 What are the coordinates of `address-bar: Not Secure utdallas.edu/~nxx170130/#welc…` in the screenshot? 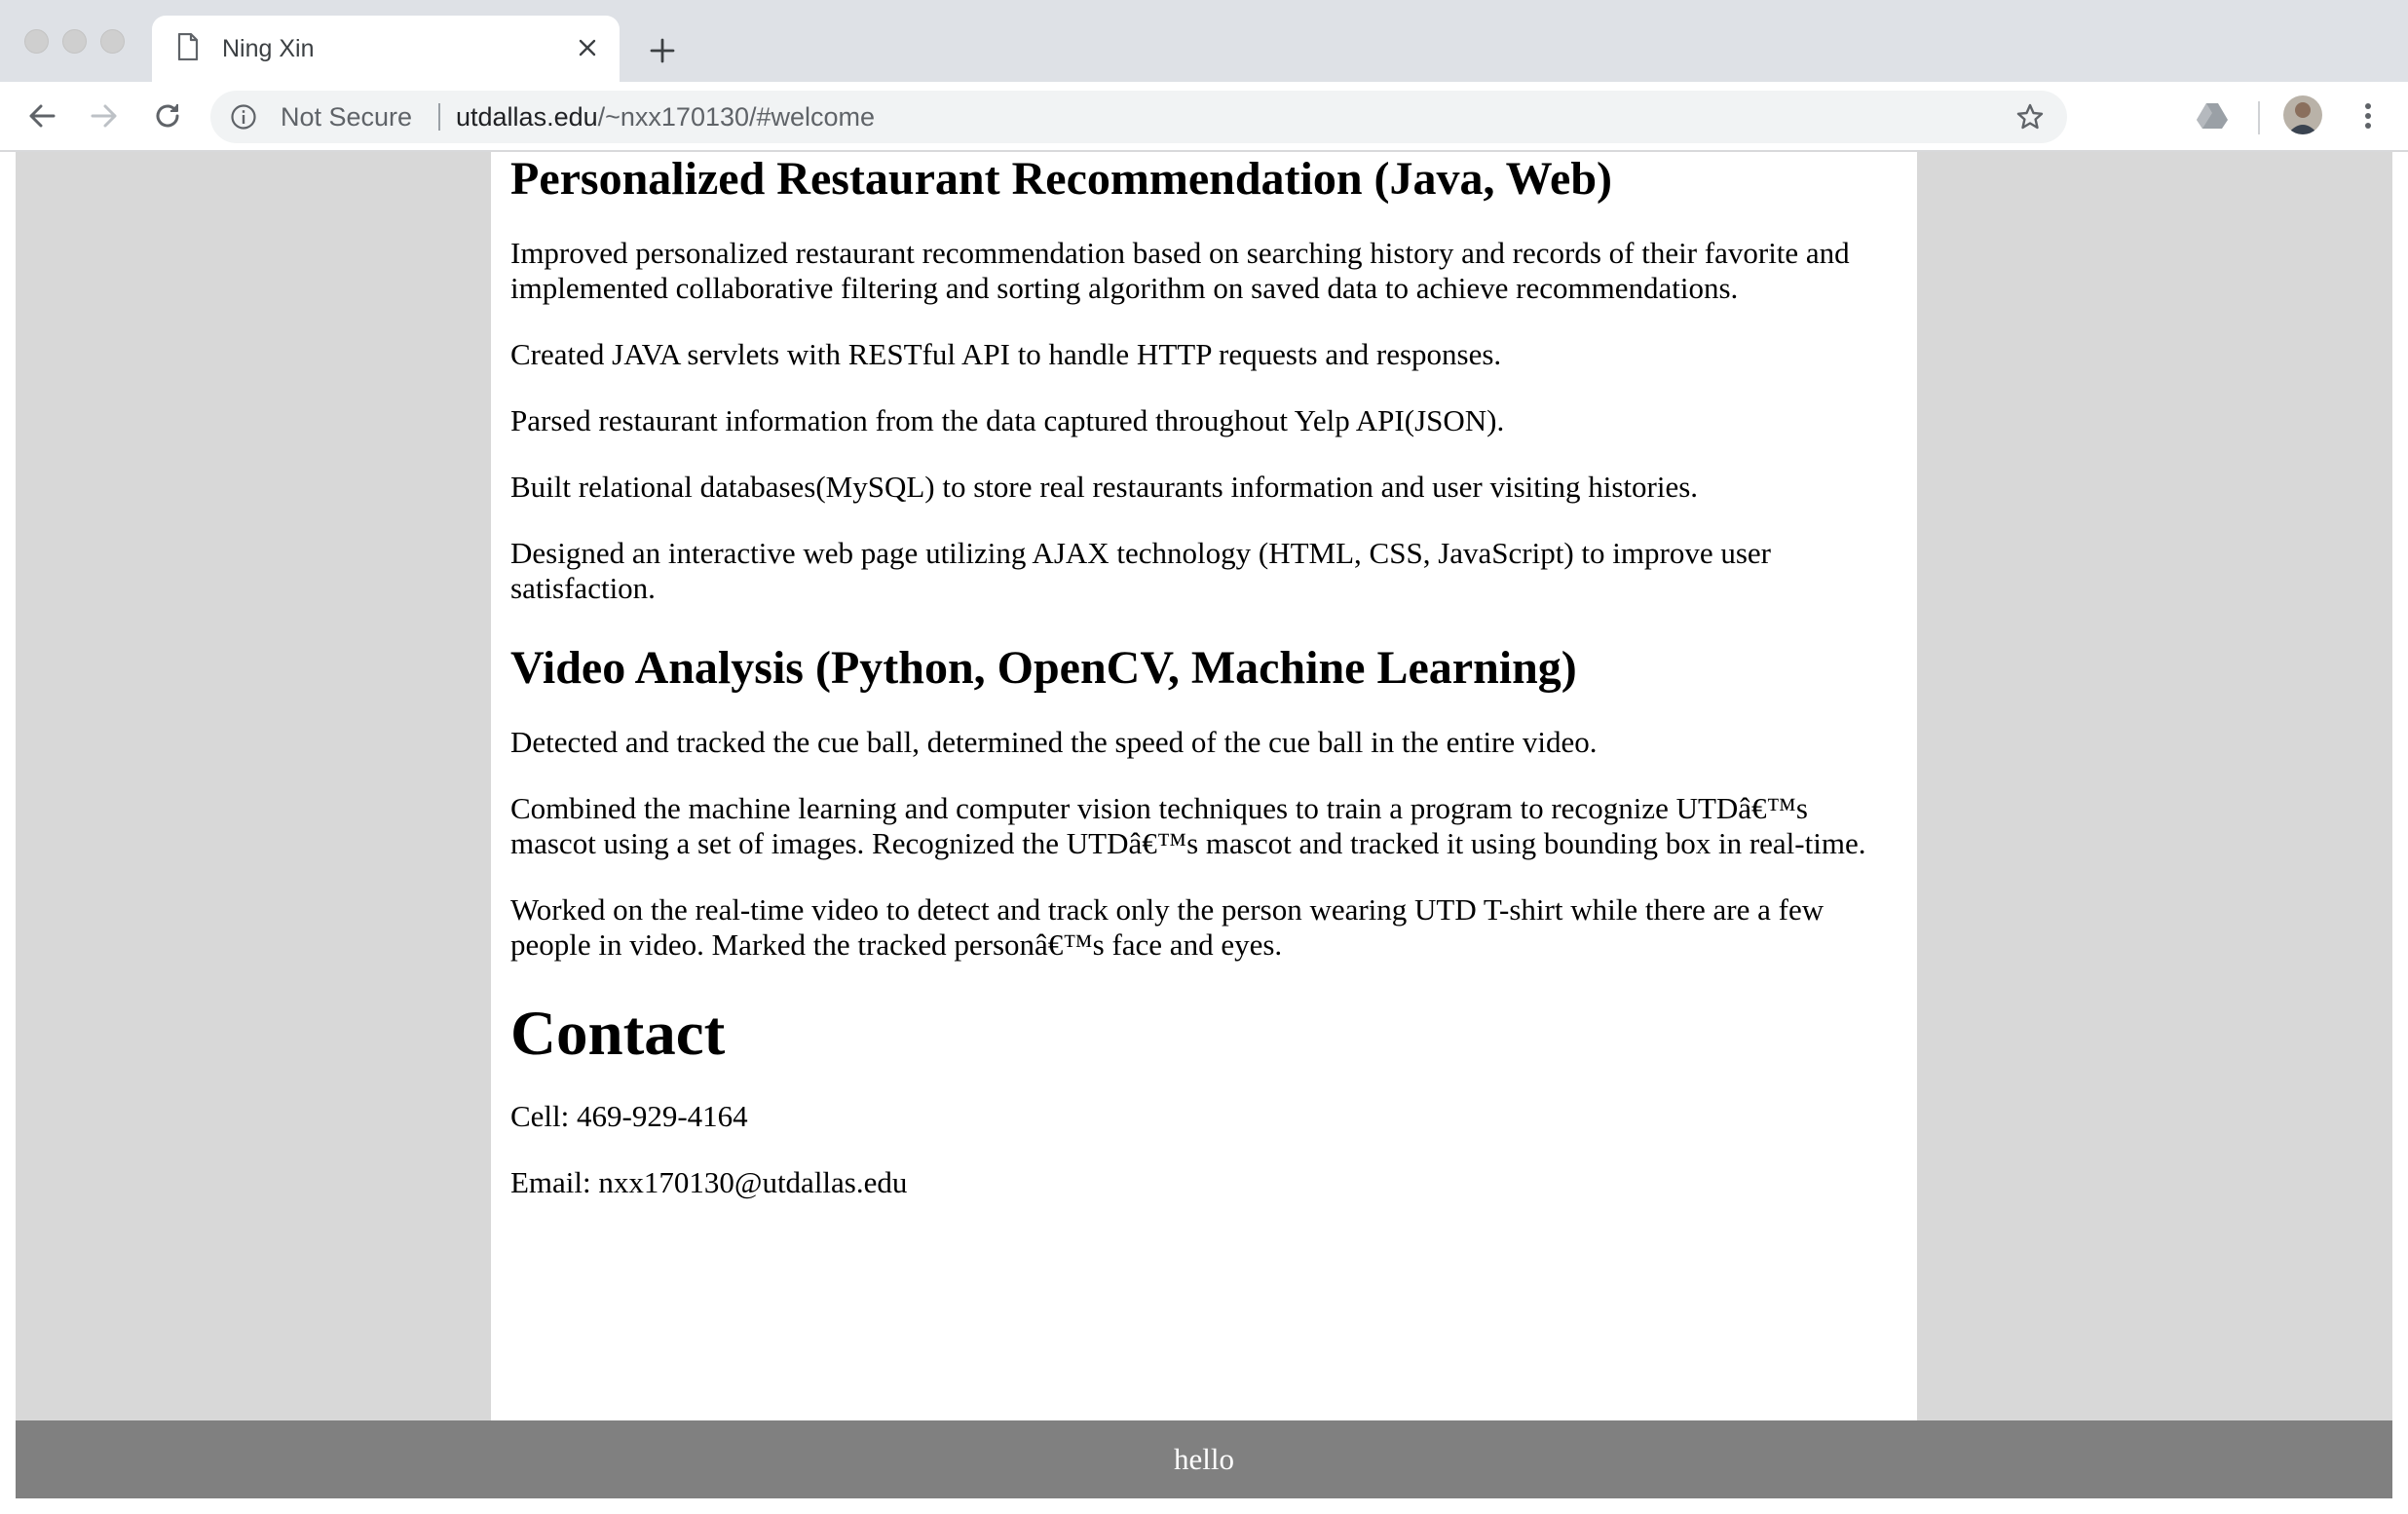 It's located at (1138, 117).